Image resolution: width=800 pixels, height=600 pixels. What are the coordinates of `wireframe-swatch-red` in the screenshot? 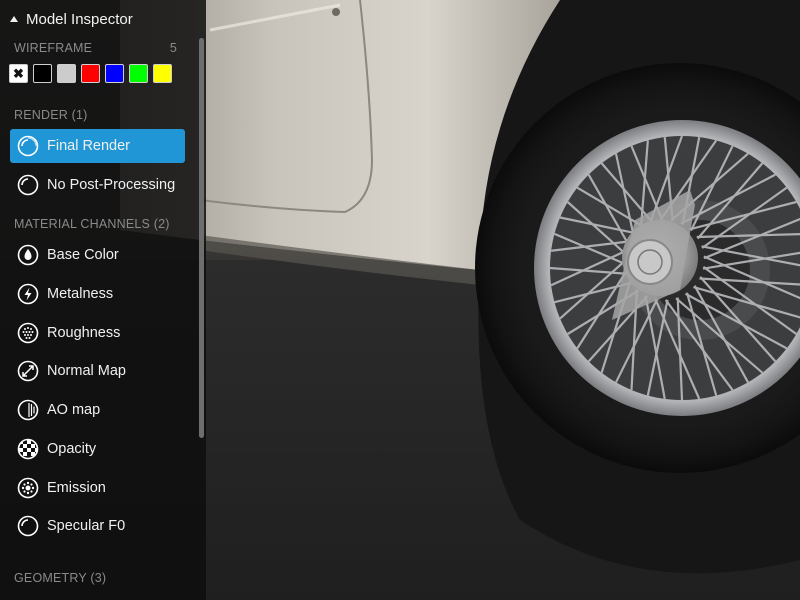 It's located at (90, 73).